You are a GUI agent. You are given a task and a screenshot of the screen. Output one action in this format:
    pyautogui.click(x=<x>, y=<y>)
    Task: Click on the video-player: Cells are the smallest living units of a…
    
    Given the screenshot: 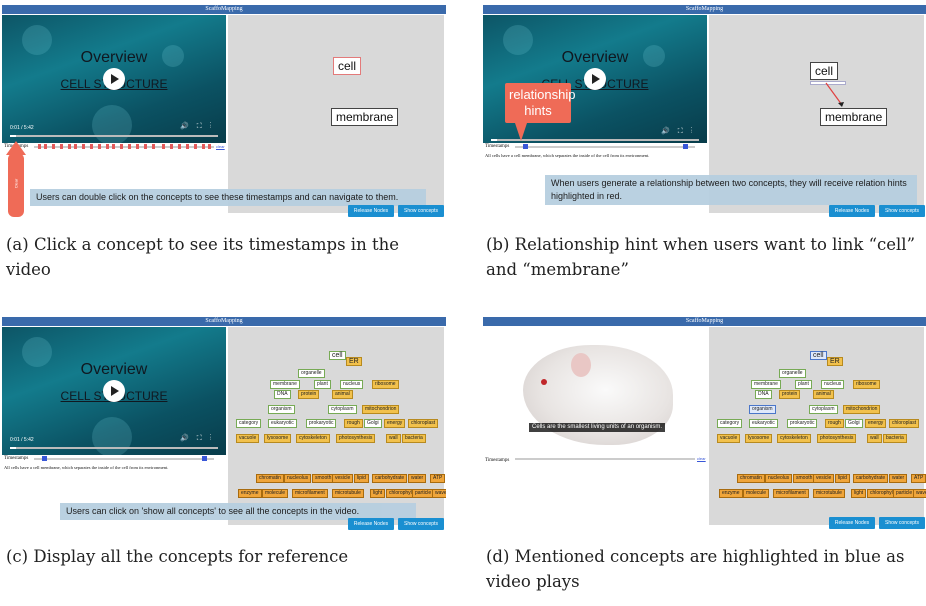 What is the action you would take?
    pyautogui.click(x=595, y=391)
    